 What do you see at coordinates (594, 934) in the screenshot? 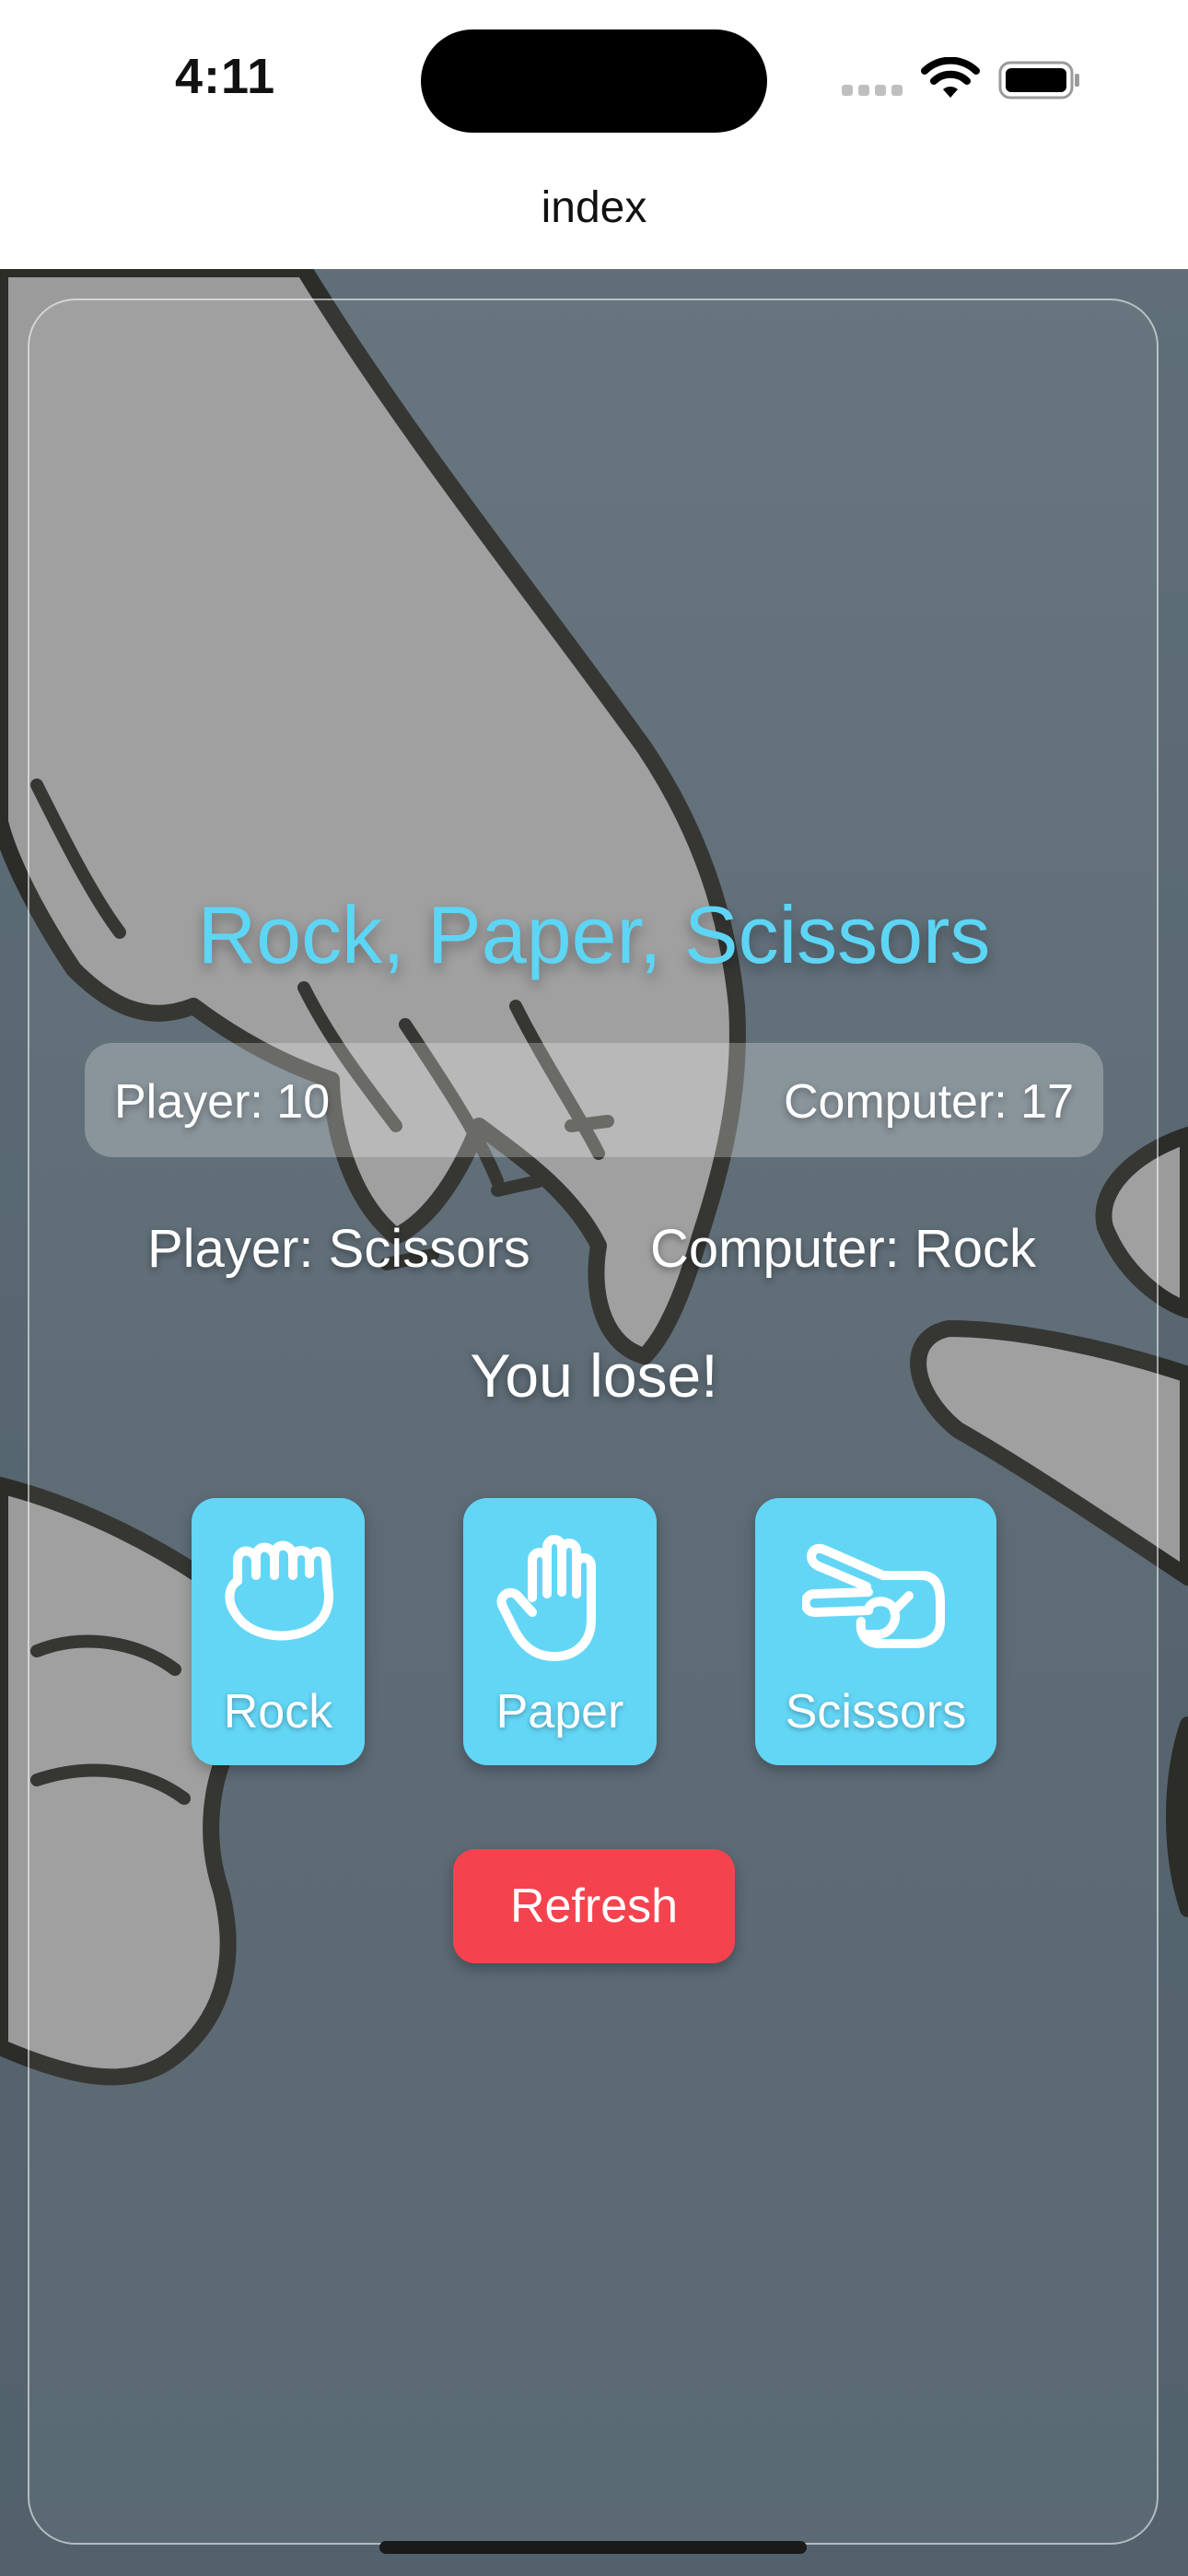
I see `game-title: Rock, Paper, Scissors` at bounding box center [594, 934].